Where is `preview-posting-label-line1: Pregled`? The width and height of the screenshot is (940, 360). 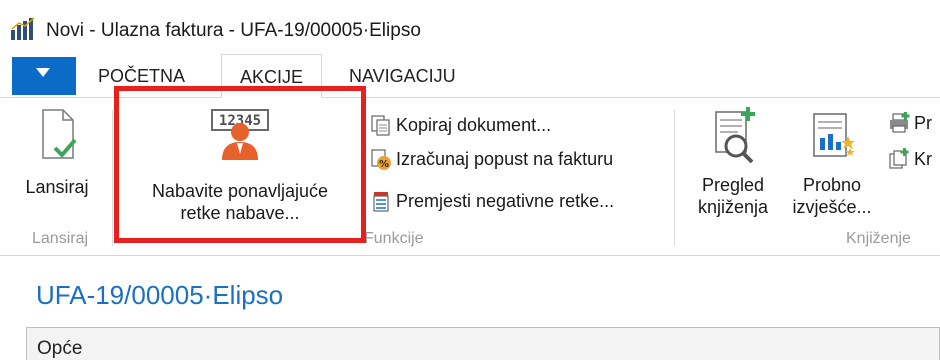
preview-posting-label-line1: Pregled is located at coordinates (733, 185).